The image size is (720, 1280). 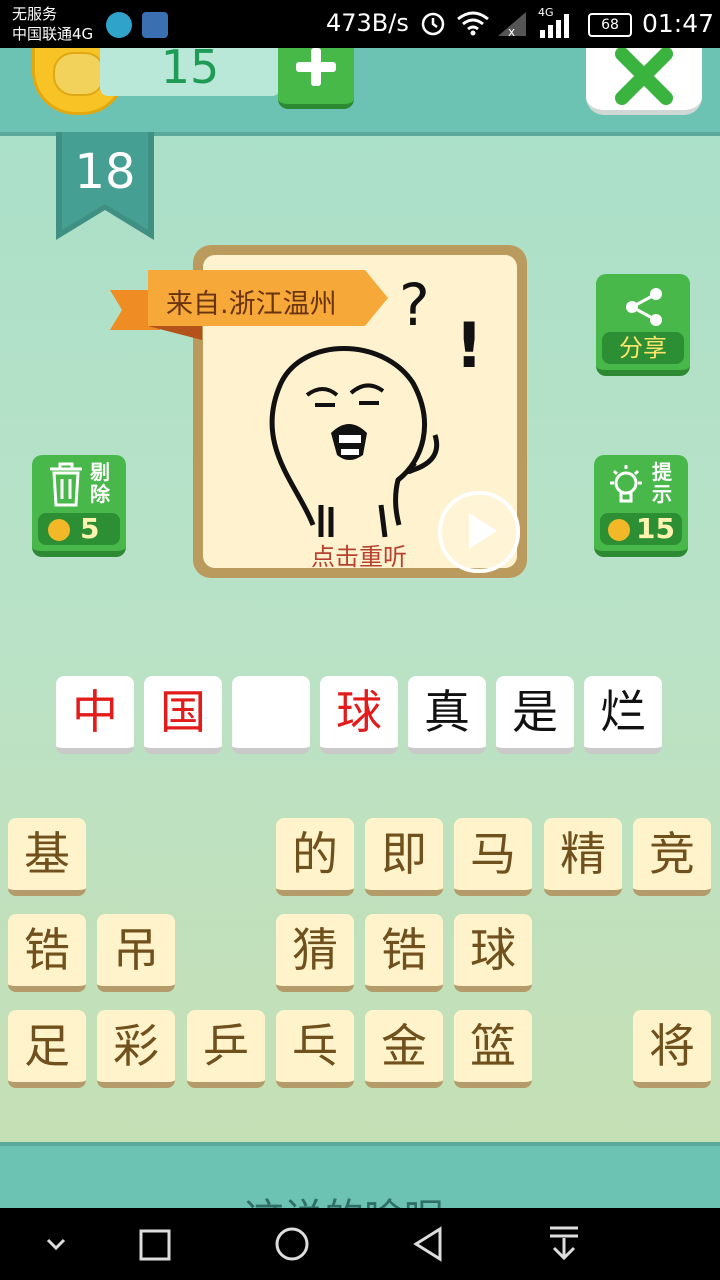 What do you see at coordinates (511, 31) in the screenshot?
I see `svg-text: x` at bounding box center [511, 31].